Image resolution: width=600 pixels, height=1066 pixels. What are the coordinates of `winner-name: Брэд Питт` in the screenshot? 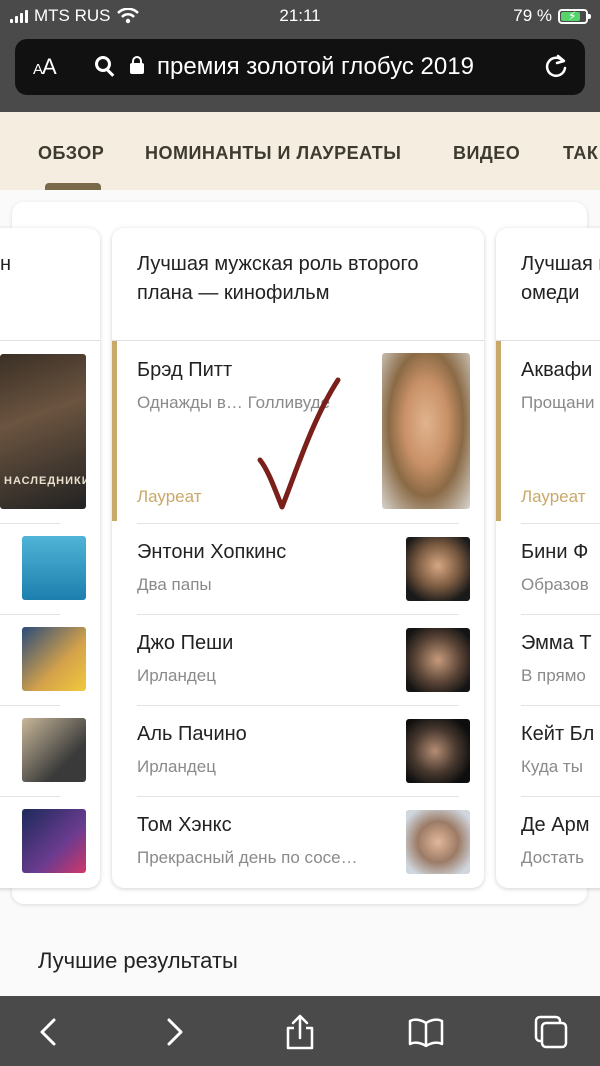 It's located at (185, 370).